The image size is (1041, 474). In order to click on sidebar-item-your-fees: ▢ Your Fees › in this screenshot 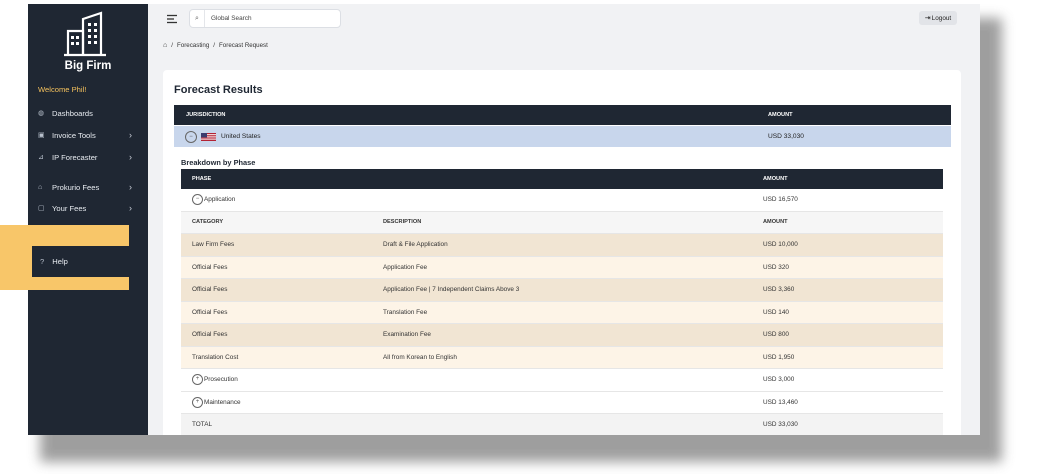, I will do `click(90, 208)`.